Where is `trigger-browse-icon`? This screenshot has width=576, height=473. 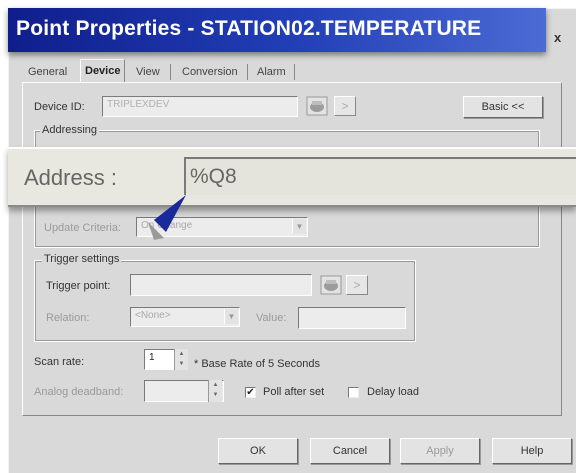 trigger-browse-icon is located at coordinates (331, 285).